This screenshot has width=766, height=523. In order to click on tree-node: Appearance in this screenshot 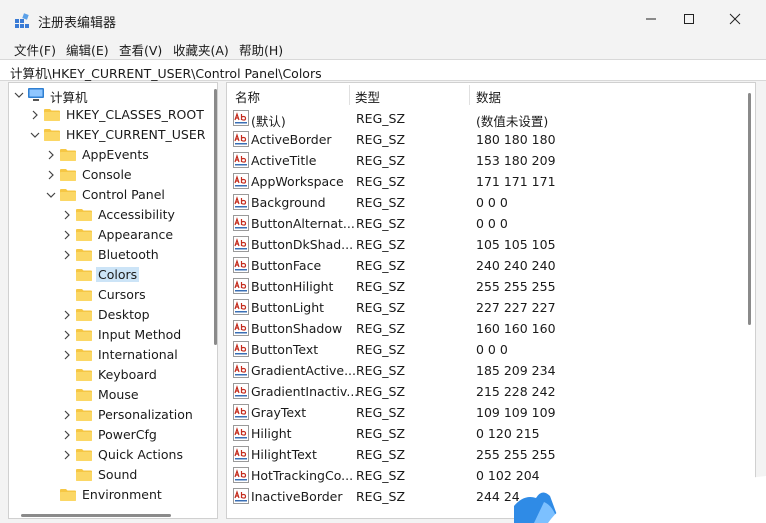, I will do `click(109, 235)`.